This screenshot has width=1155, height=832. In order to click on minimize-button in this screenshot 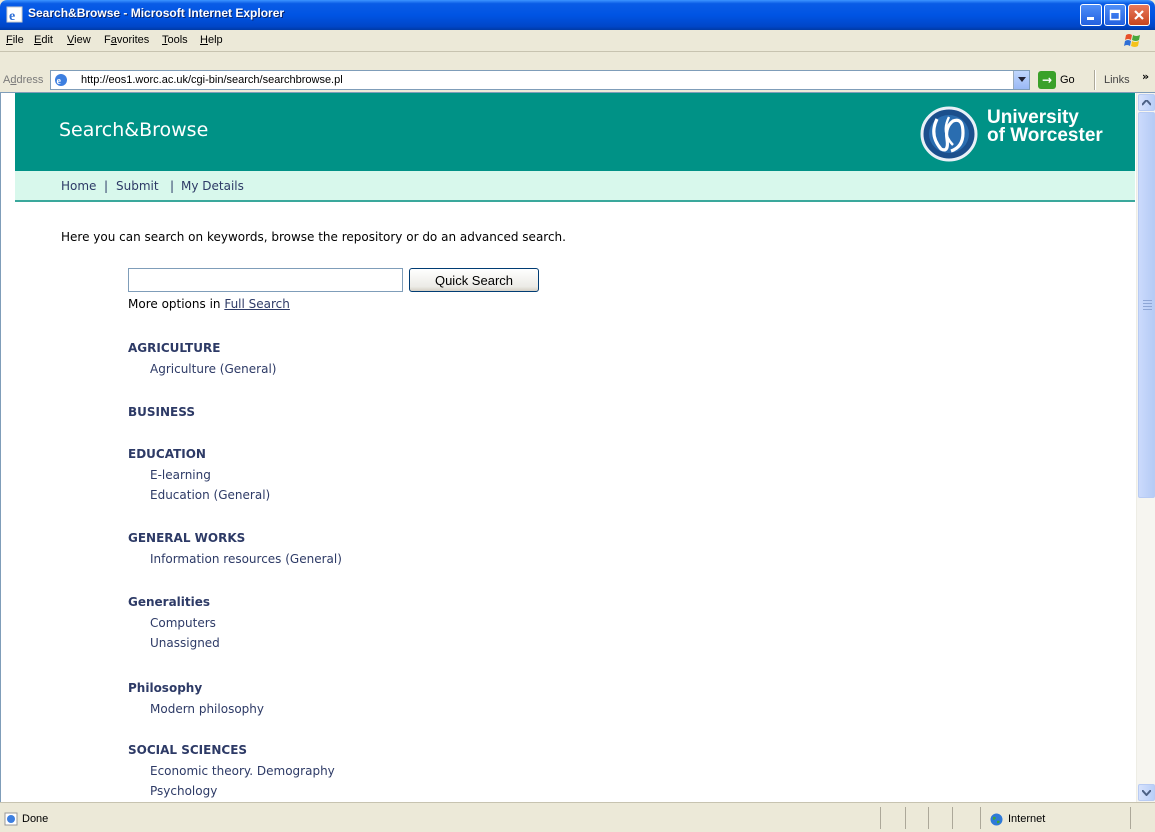, I will do `click(1091, 15)`.